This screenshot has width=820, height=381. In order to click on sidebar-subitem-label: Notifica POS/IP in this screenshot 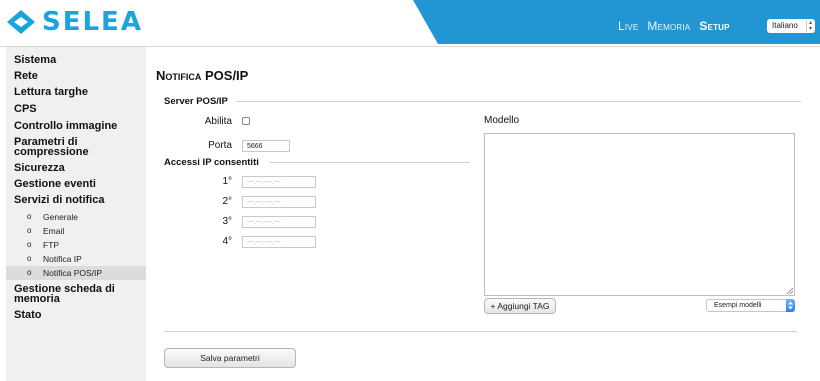, I will do `click(73, 273)`.